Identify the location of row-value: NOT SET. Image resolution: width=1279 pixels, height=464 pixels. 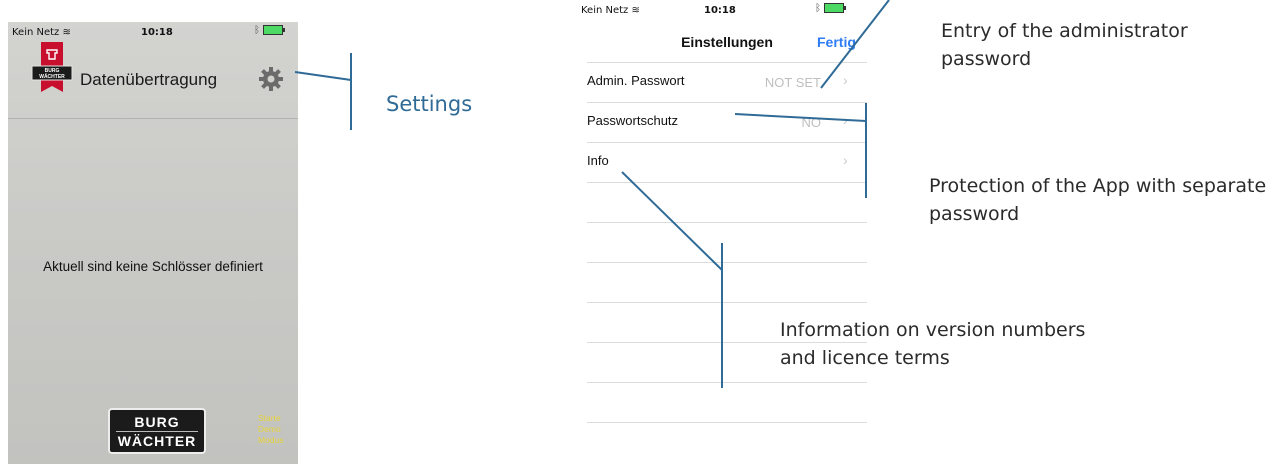
(792, 82).